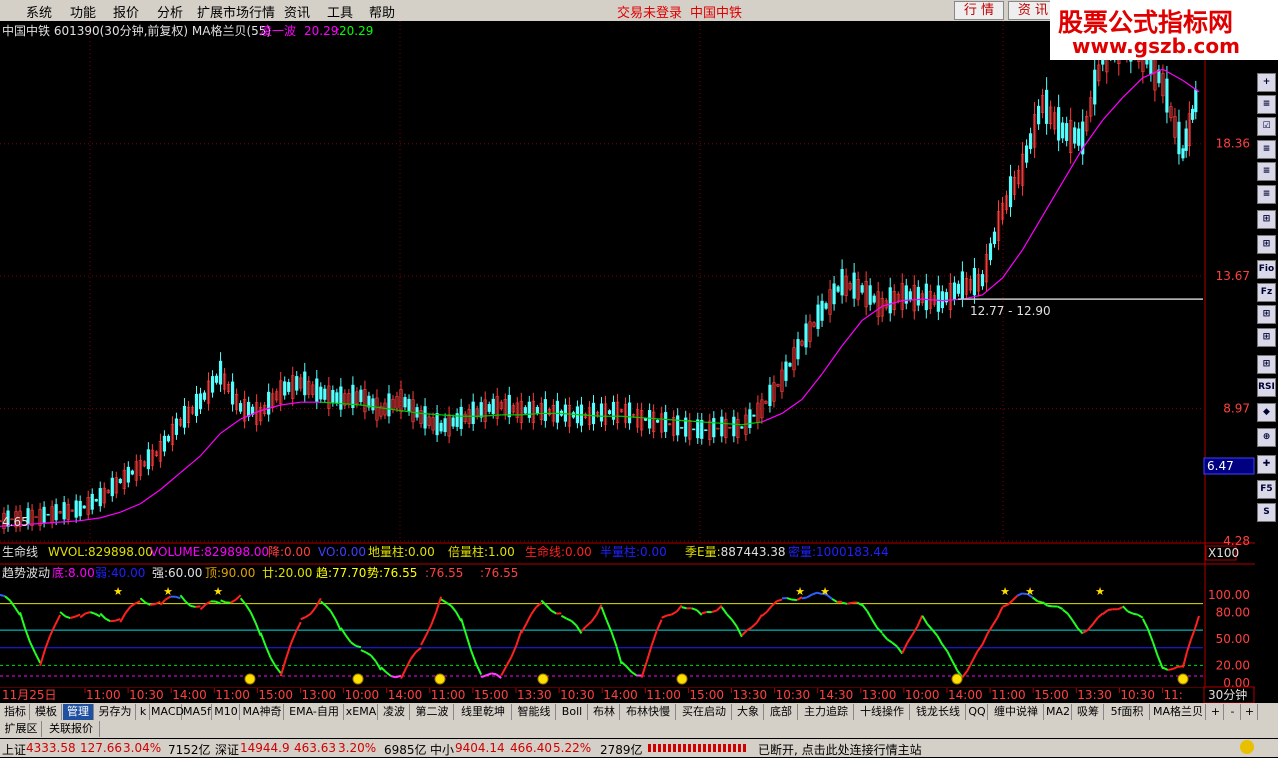 Image resolution: width=1278 pixels, height=758 pixels. What do you see at coordinates (15, 712) in the screenshot?
I see `tab-0: 指标` at bounding box center [15, 712].